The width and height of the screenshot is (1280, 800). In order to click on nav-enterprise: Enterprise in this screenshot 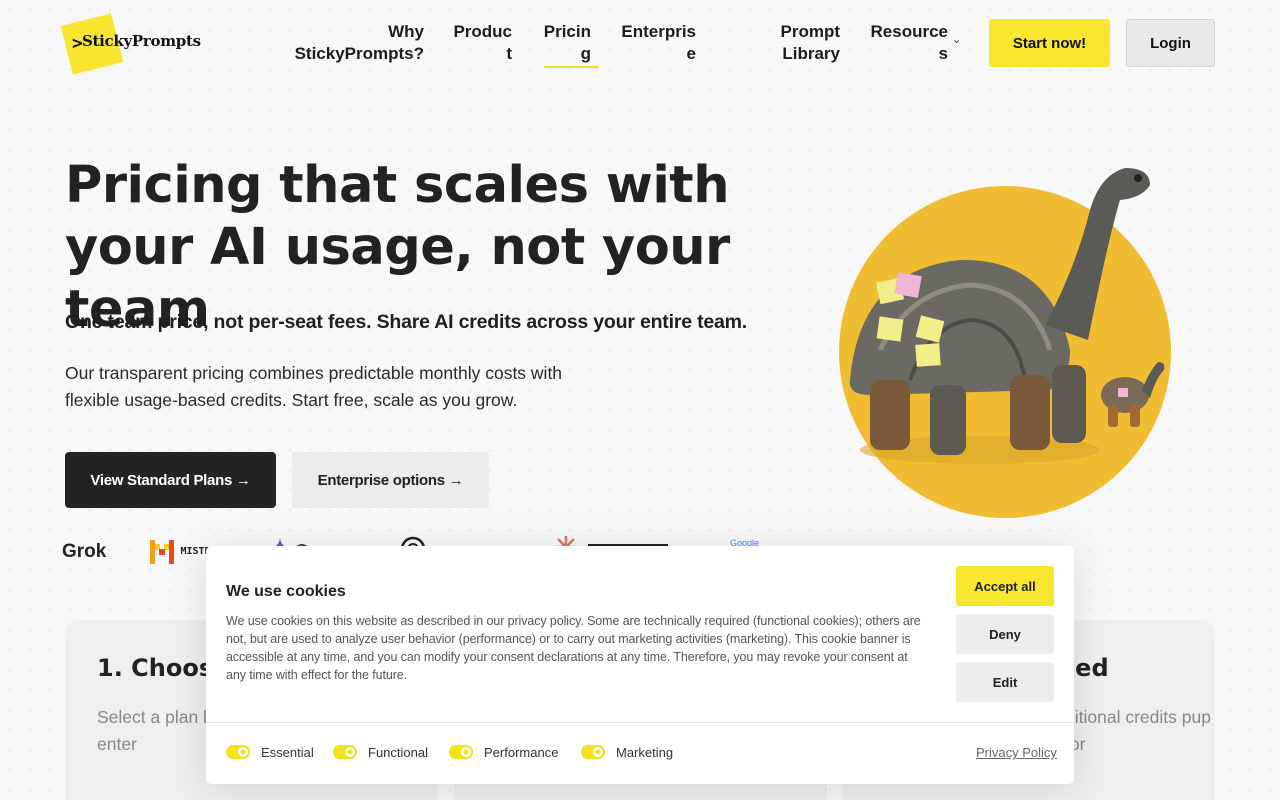, I will do `click(657, 43)`.